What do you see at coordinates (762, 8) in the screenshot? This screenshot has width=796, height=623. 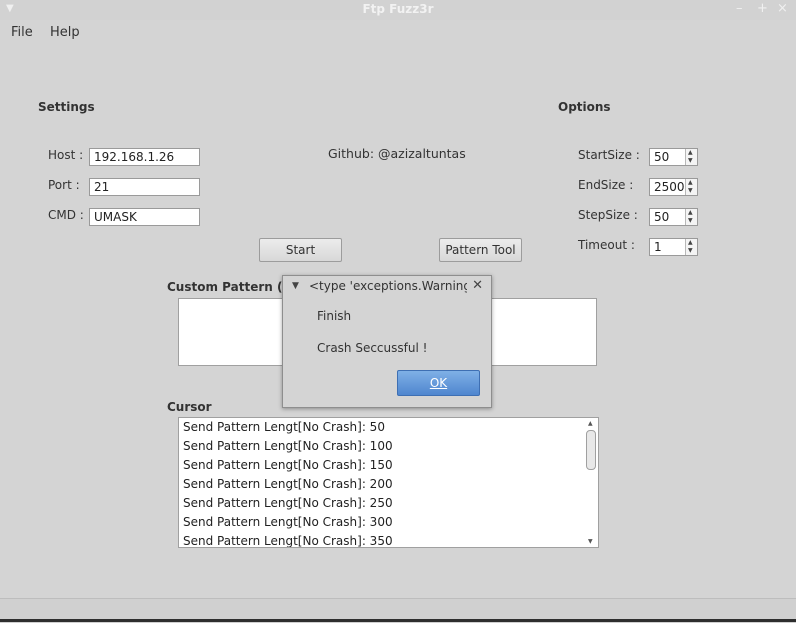 I see `maximize-icon: +` at bounding box center [762, 8].